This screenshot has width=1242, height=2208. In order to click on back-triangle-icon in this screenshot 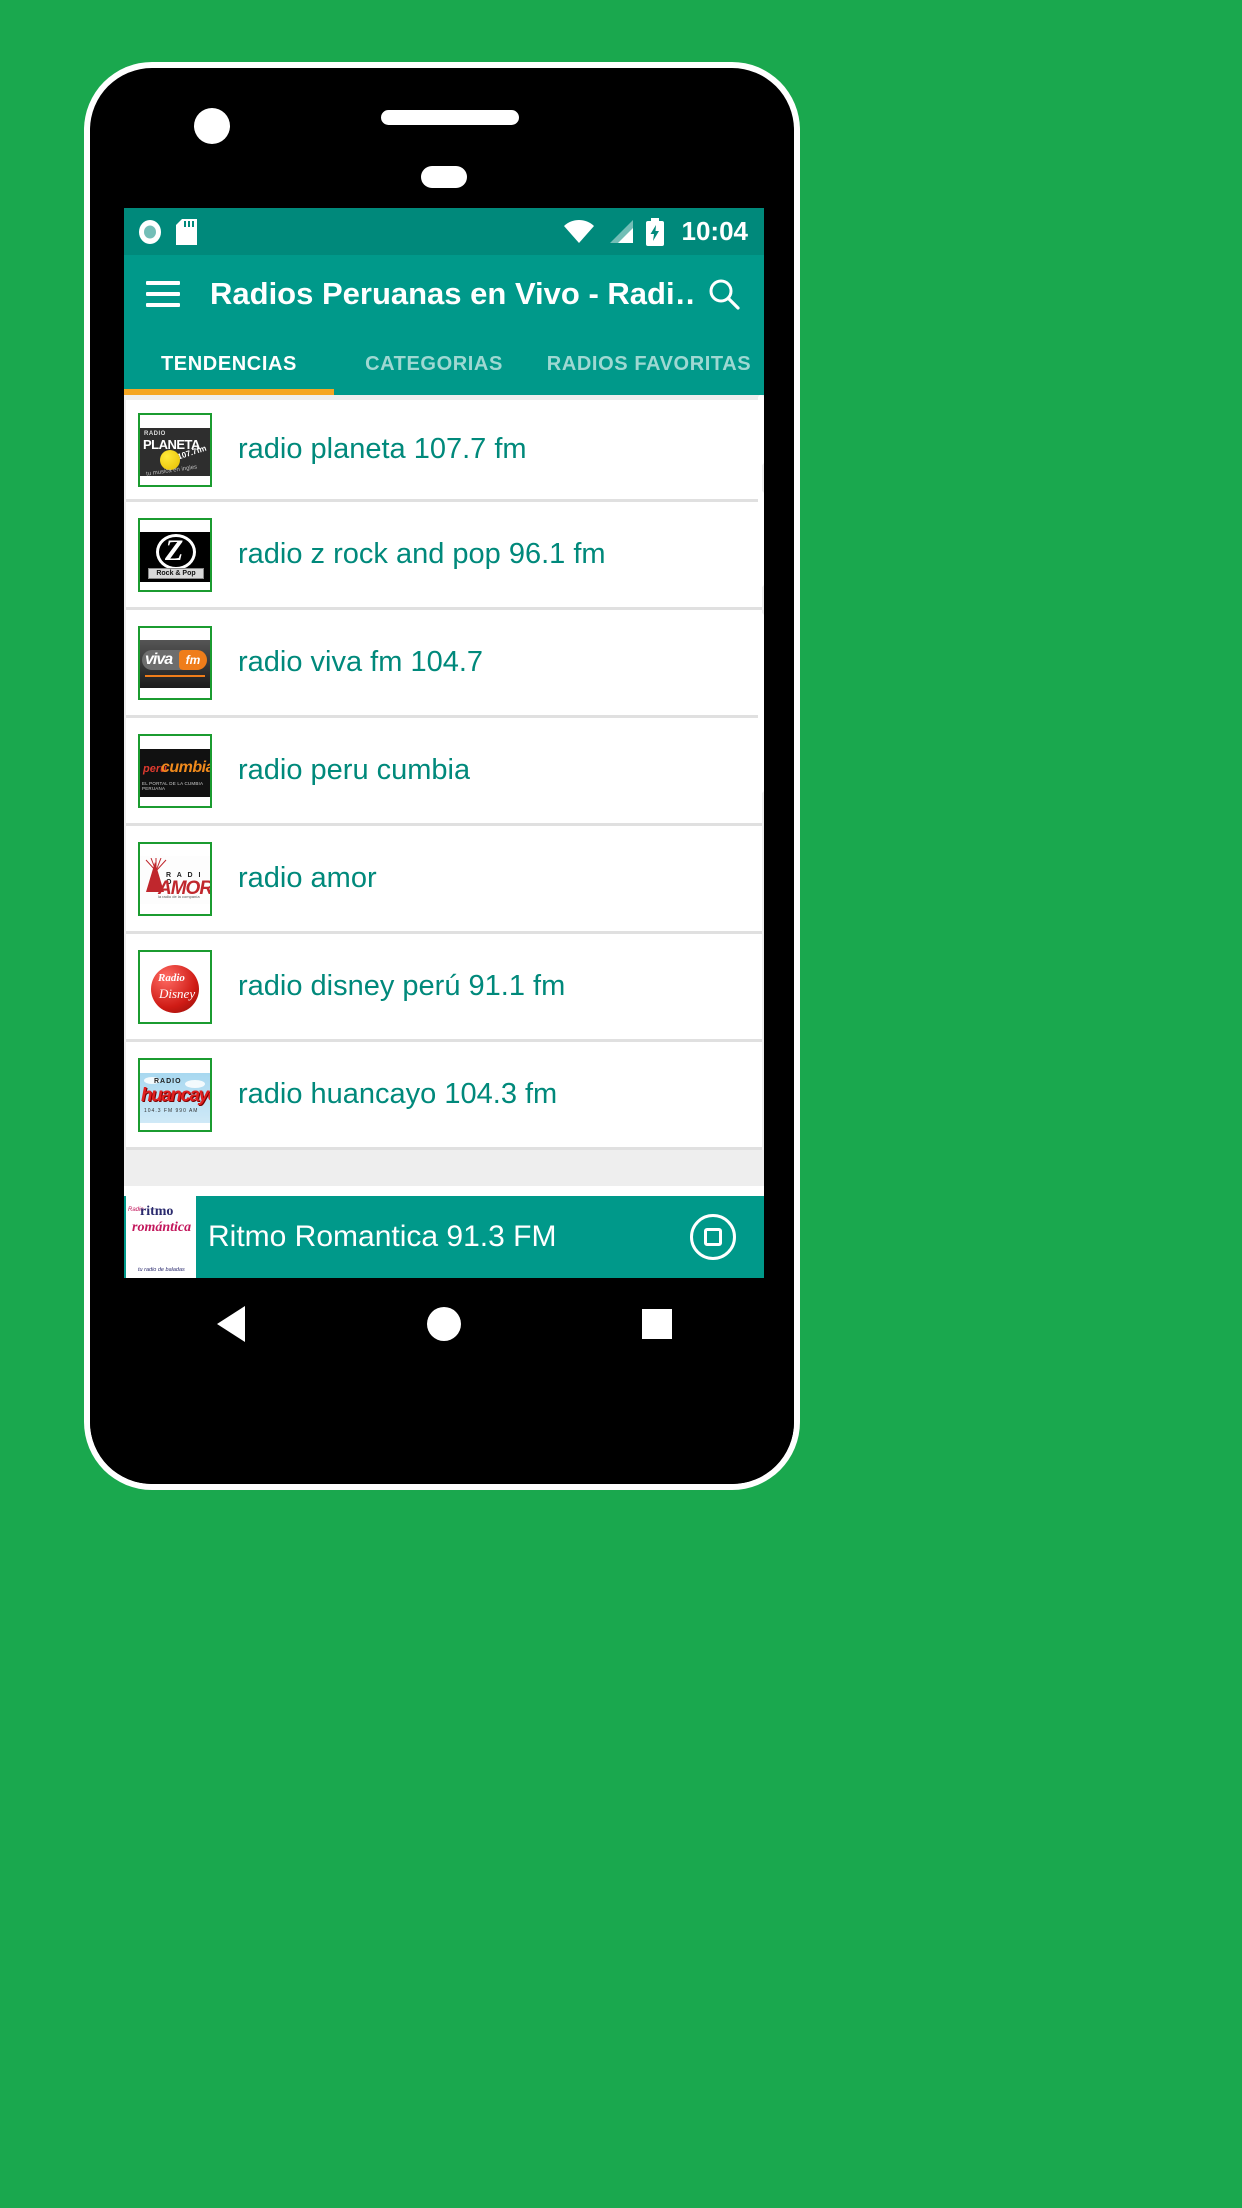, I will do `click(230, 1324)`.